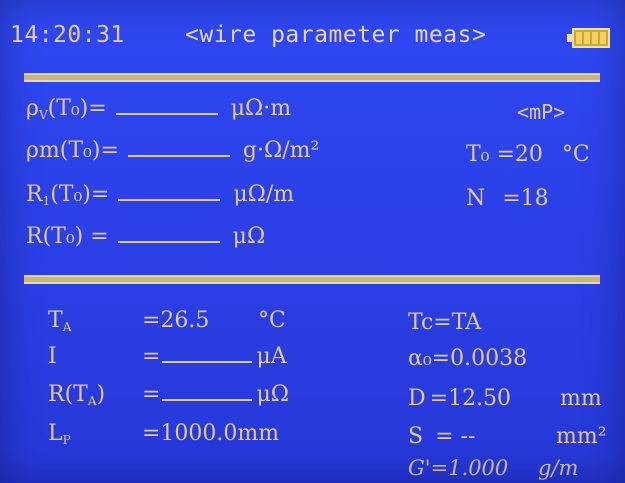 The width and height of the screenshot is (625, 483). What do you see at coordinates (476, 198) in the screenshot?
I see `n-label: N` at bounding box center [476, 198].